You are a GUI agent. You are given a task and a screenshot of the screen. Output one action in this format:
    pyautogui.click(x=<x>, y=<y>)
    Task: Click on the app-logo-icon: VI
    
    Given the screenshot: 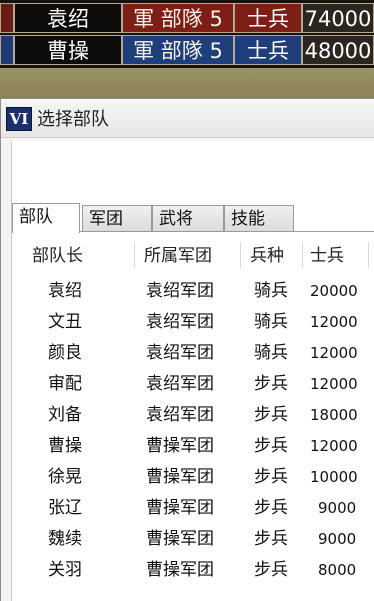 What is the action you would take?
    pyautogui.click(x=19, y=119)
    